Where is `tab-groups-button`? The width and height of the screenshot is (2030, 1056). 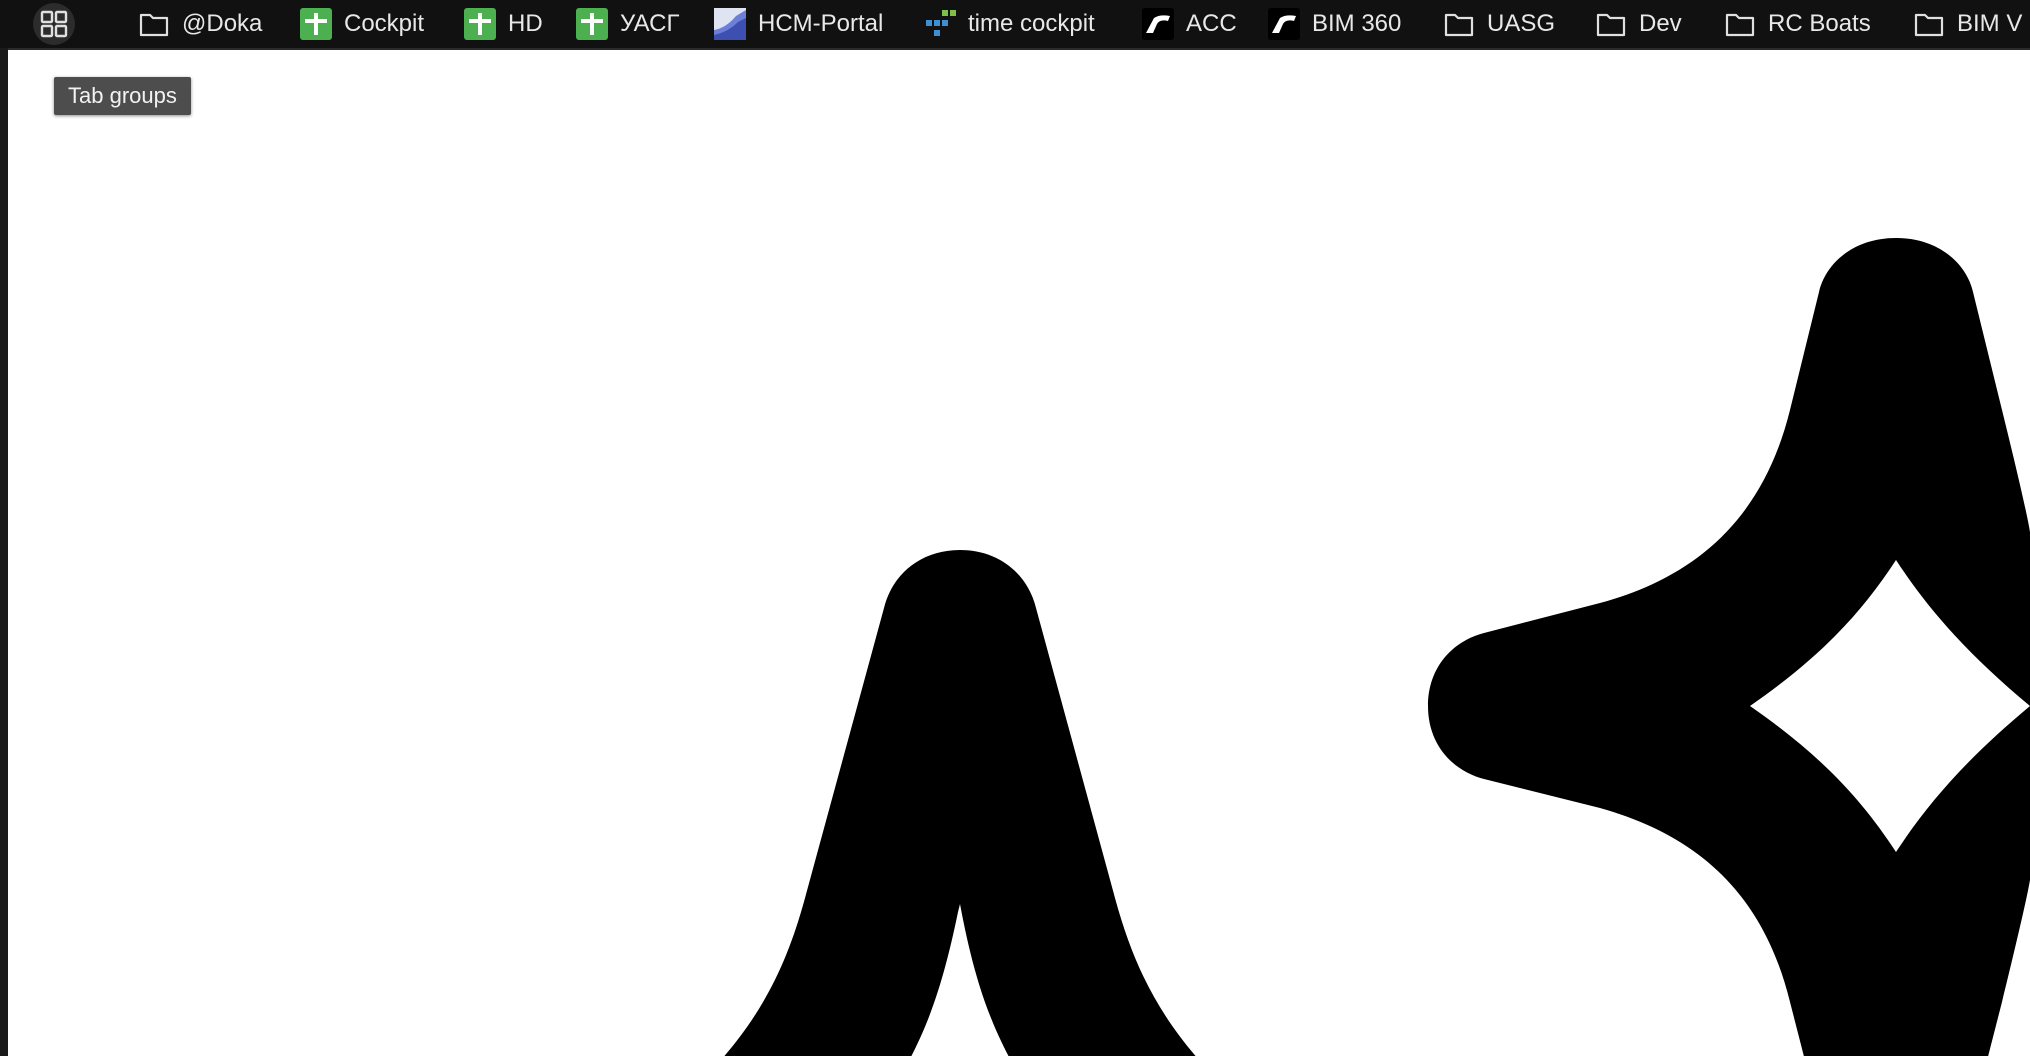 tab-groups-button is located at coordinates (54, 24).